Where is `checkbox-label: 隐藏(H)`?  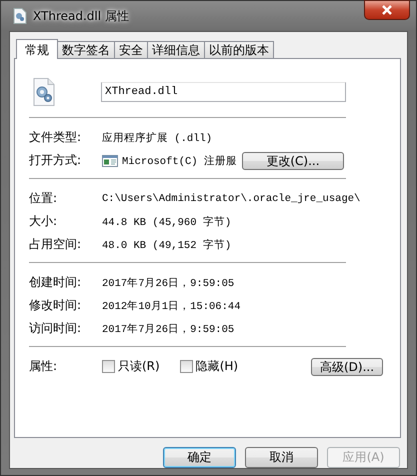 checkbox-label: 隐藏(H) is located at coordinates (217, 366).